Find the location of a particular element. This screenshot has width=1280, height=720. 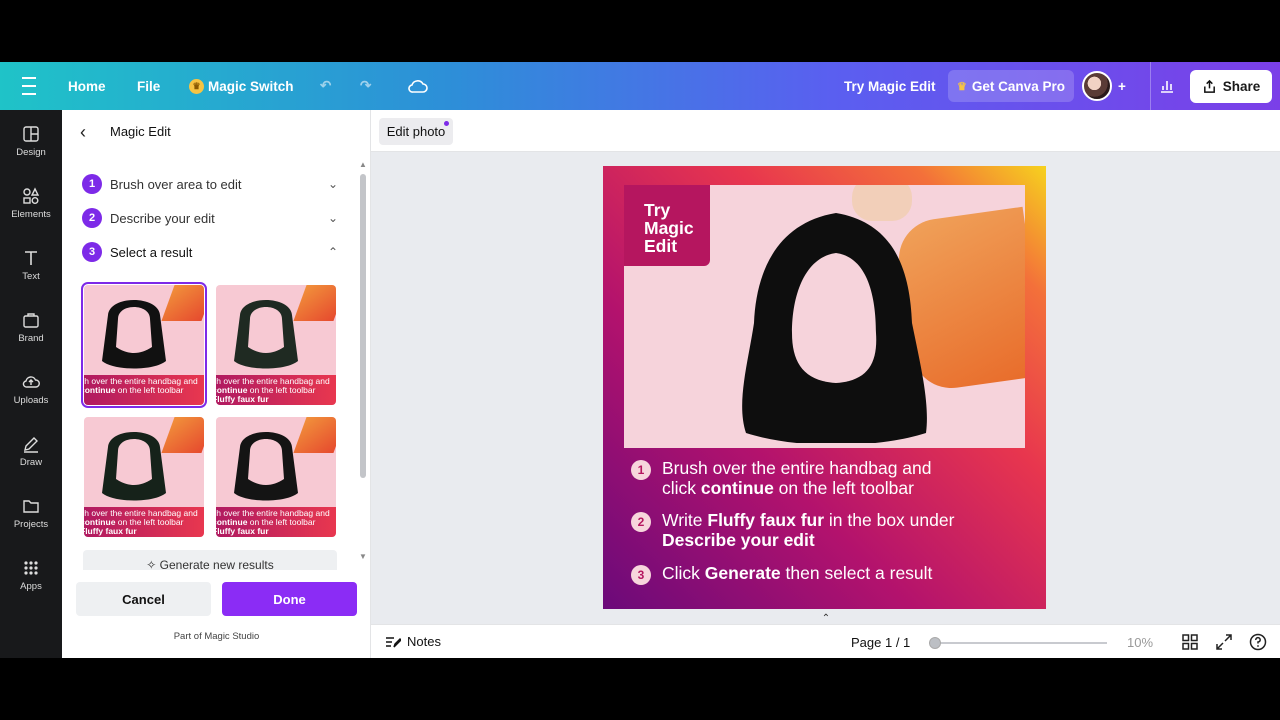

edit-photo-button: Edit photo is located at coordinates (416, 131).